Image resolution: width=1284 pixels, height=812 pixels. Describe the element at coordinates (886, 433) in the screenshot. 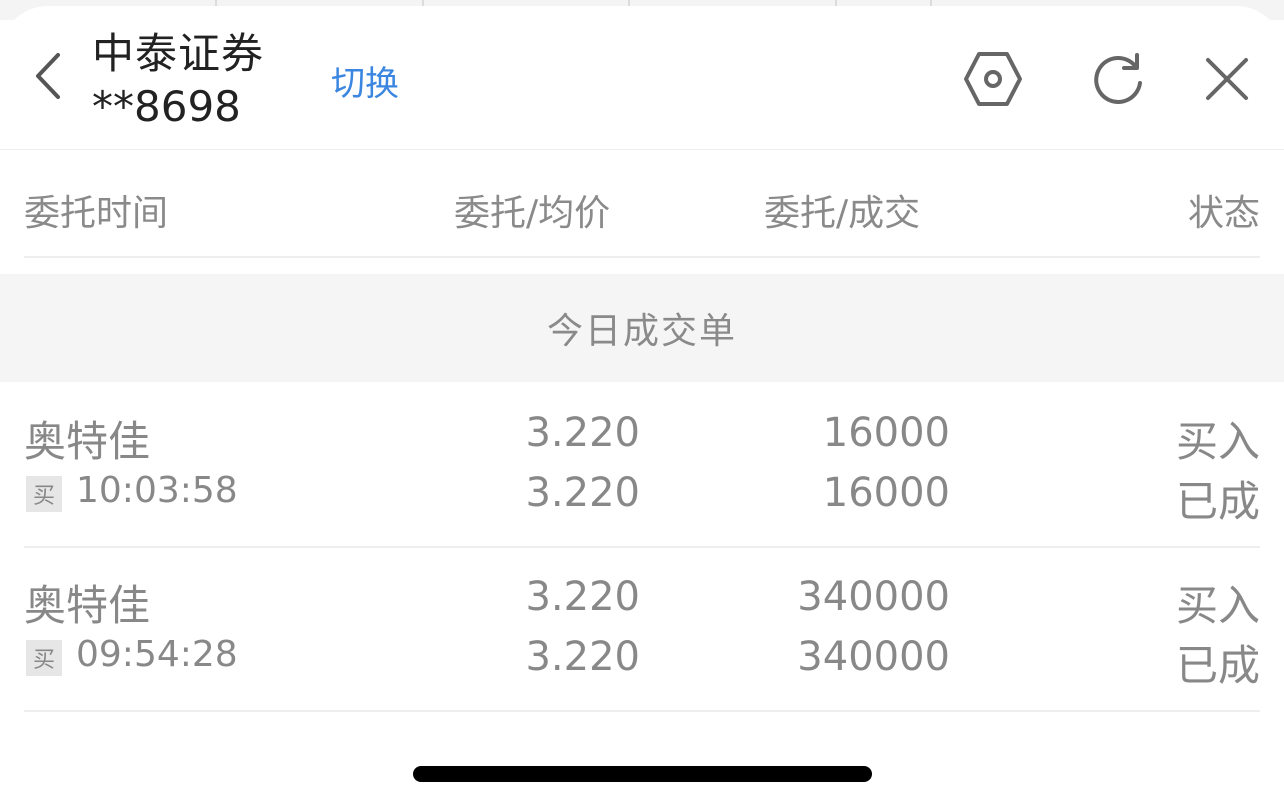

I see `order-quantity: 16000` at that location.